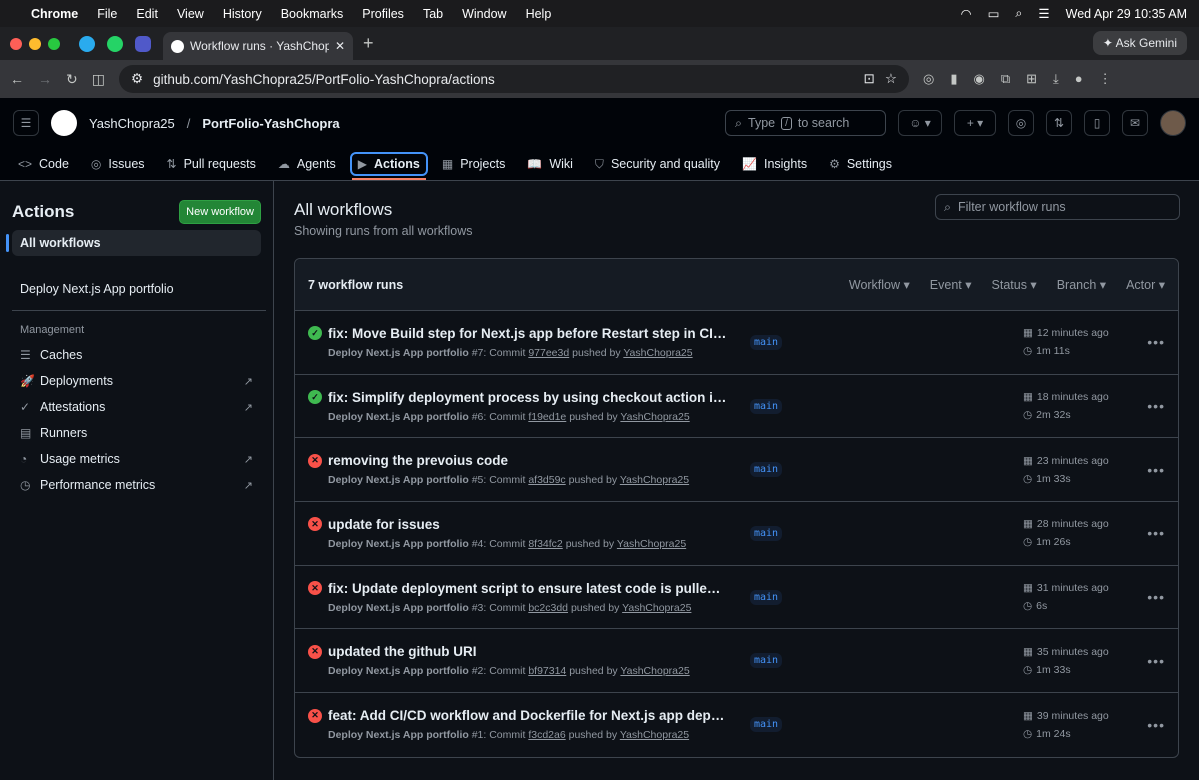 This screenshot has width=1199, height=780. What do you see at coordinates (136, 407) in the screenshot?
I see `sidebar-item-attestations: ✓ Attestations ↗` at bounding box center [136, 407].